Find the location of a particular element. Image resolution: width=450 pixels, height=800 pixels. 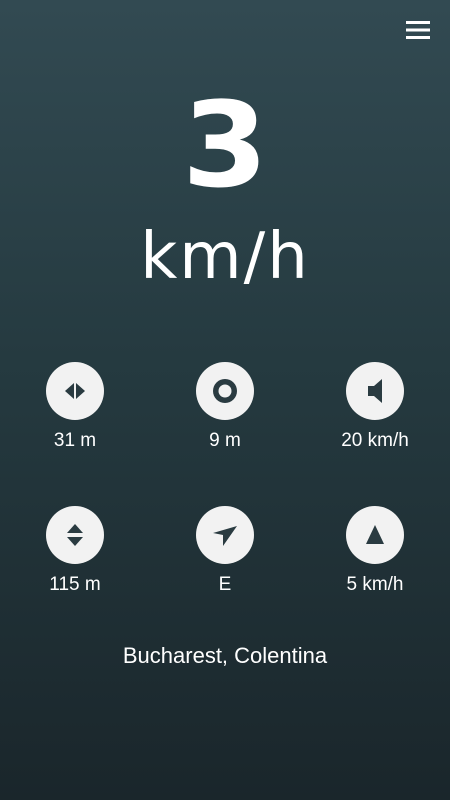

compass-arrow-icon is located at coordinates (225, 536).